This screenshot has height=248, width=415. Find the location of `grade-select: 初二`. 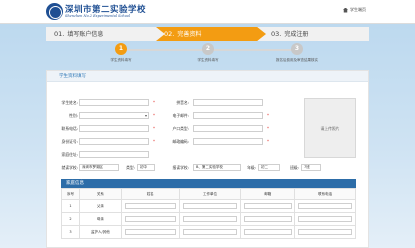

grade-select: 初二 is located at coordinates (269, 167).